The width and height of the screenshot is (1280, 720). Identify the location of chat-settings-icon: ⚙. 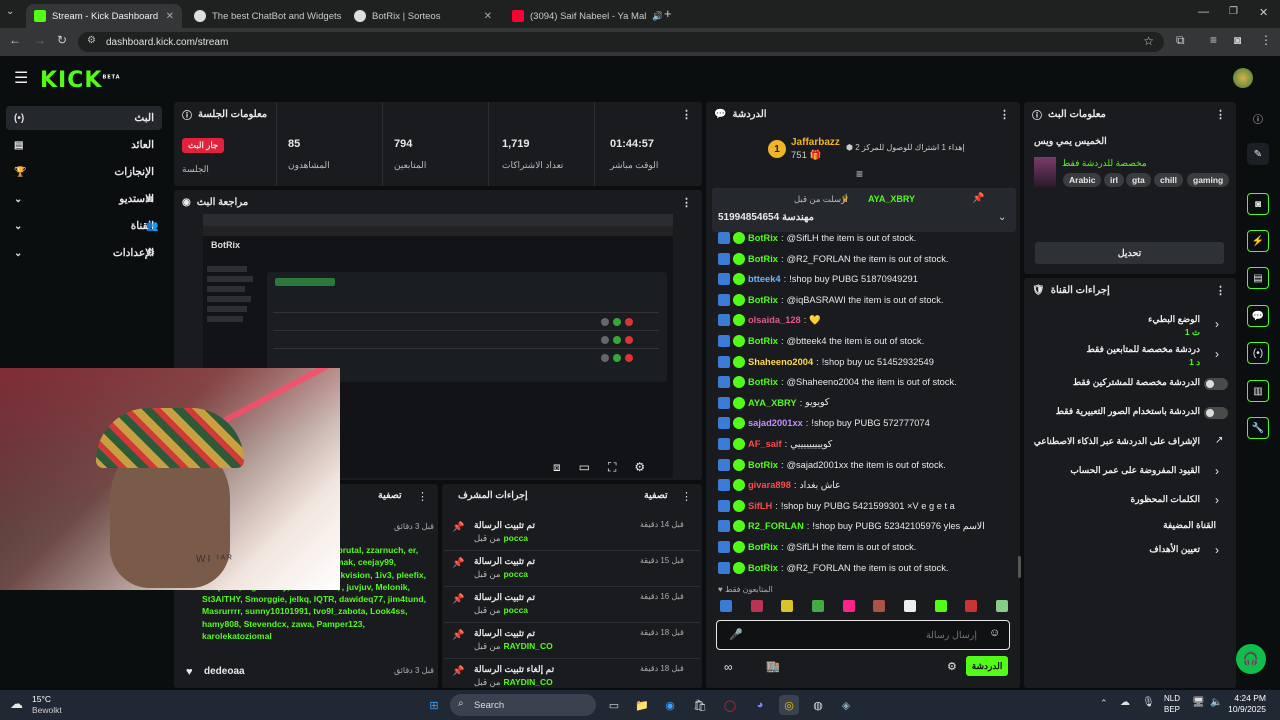
(952, 666).